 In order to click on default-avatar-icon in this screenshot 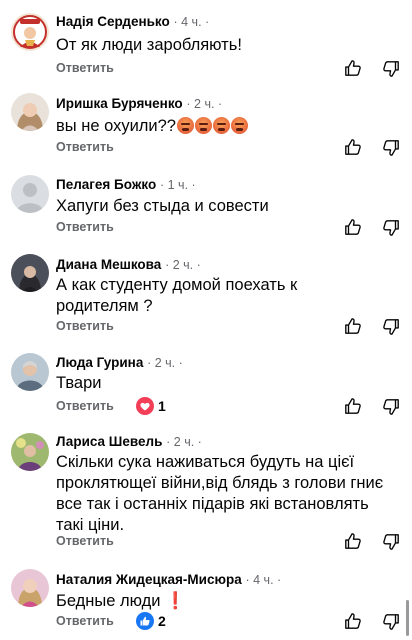, I will do `click(30, 194)`.